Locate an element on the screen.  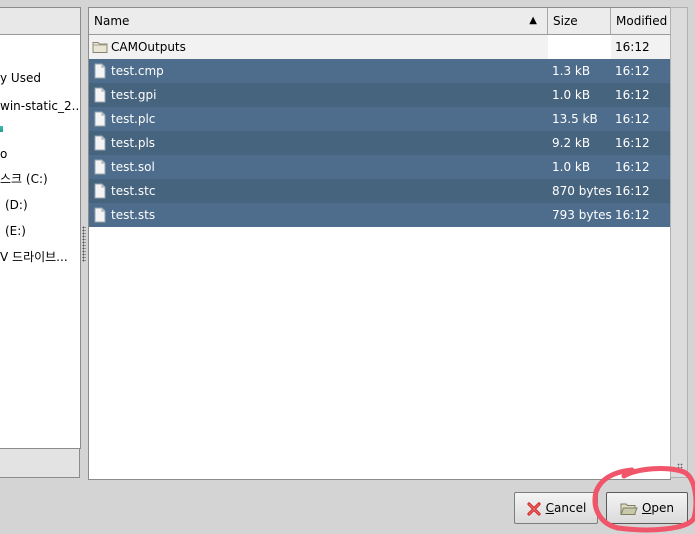
file-size: 870 bytes is located at coordinates (582, 191).